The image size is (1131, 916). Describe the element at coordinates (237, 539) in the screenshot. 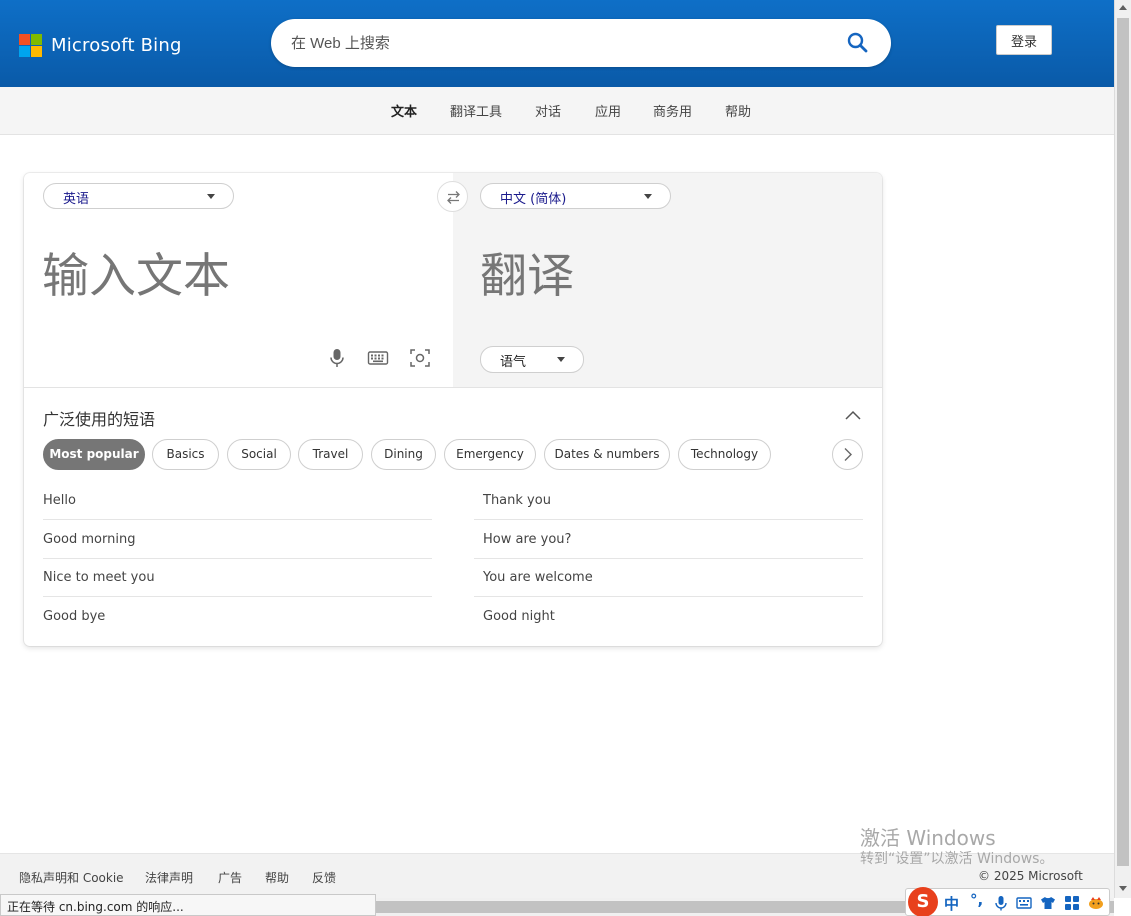

I see `phrase-item: Good morning` at that location.